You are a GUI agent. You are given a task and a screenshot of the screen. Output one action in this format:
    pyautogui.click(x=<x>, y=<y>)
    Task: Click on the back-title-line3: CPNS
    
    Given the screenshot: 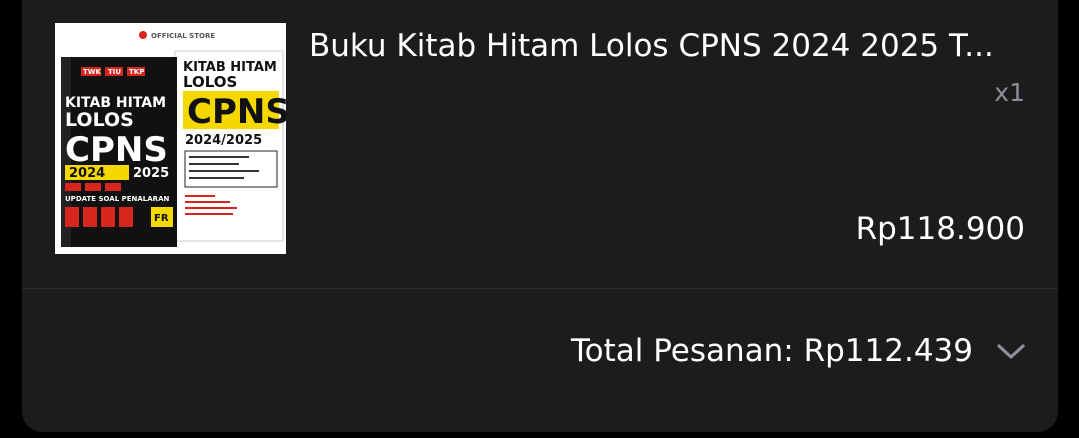 What is the action you would take?
    pyautogui.click(x=236, y=112)
    